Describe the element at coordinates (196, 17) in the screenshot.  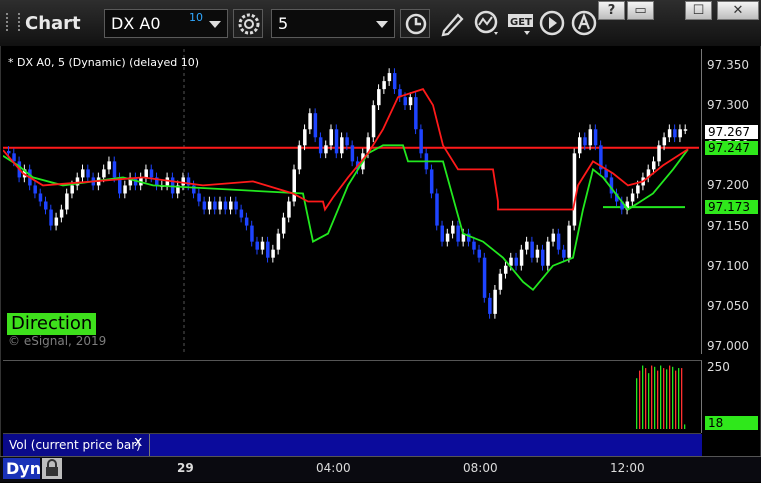
I see `symbol-badge: 10` at that location.